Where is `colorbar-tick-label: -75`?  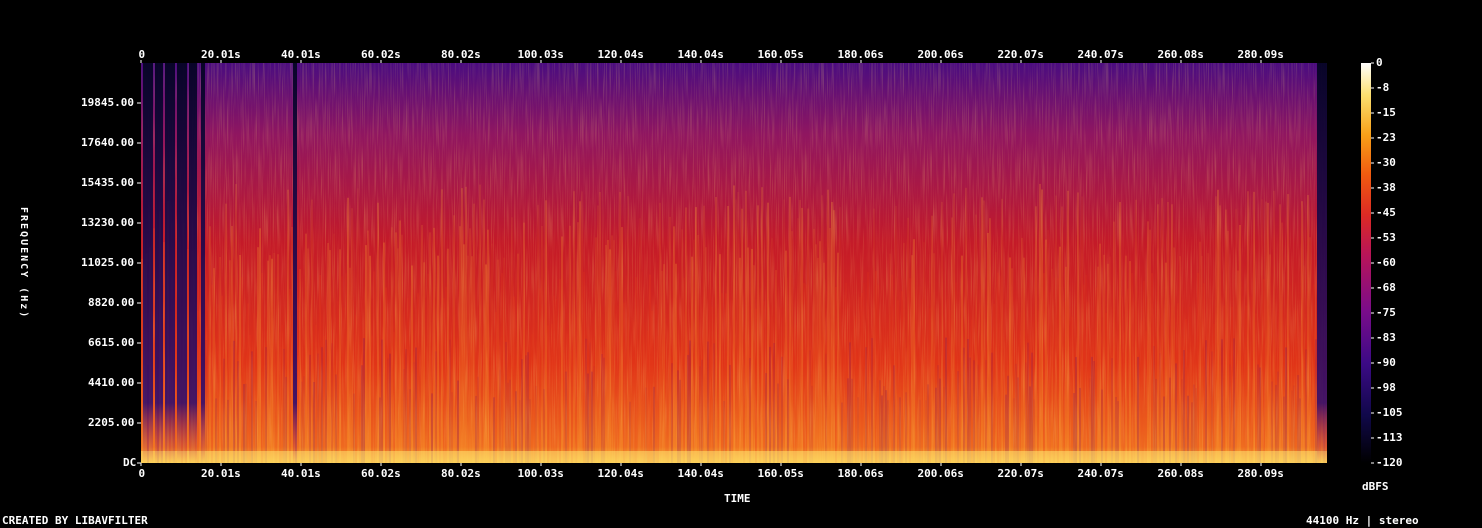 colorbar-tick-label: -75 is located at coordinates (1386, 312).